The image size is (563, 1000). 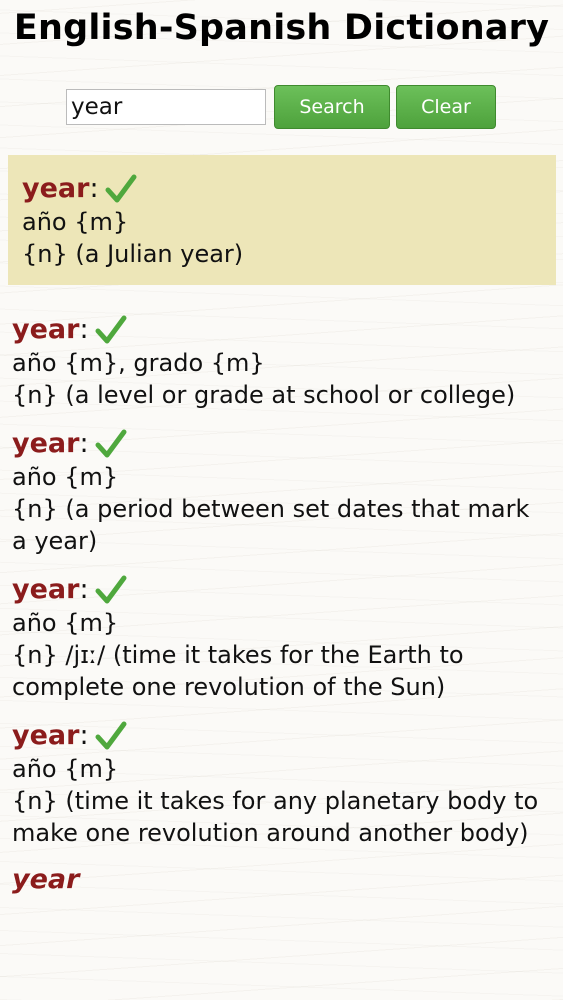 I want to click on search-button: Search, so click(x=332, y=107).